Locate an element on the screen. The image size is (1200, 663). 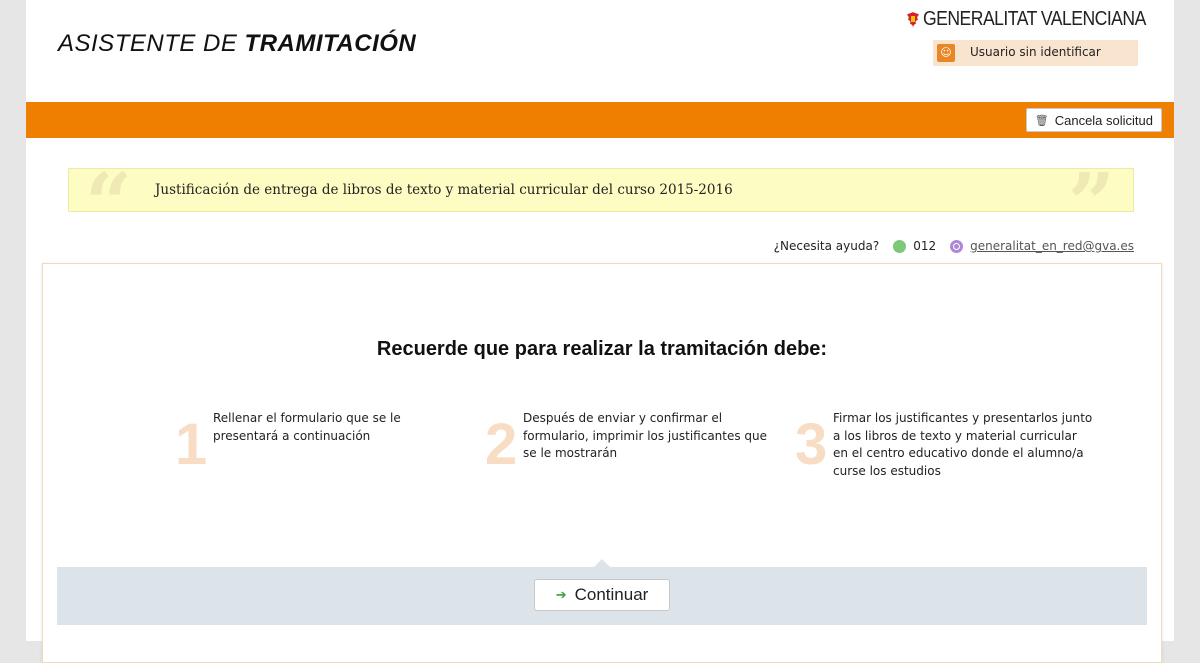
brand-logo: GENERALITAT VALENCIANA is located at coordinates (1026, 23).